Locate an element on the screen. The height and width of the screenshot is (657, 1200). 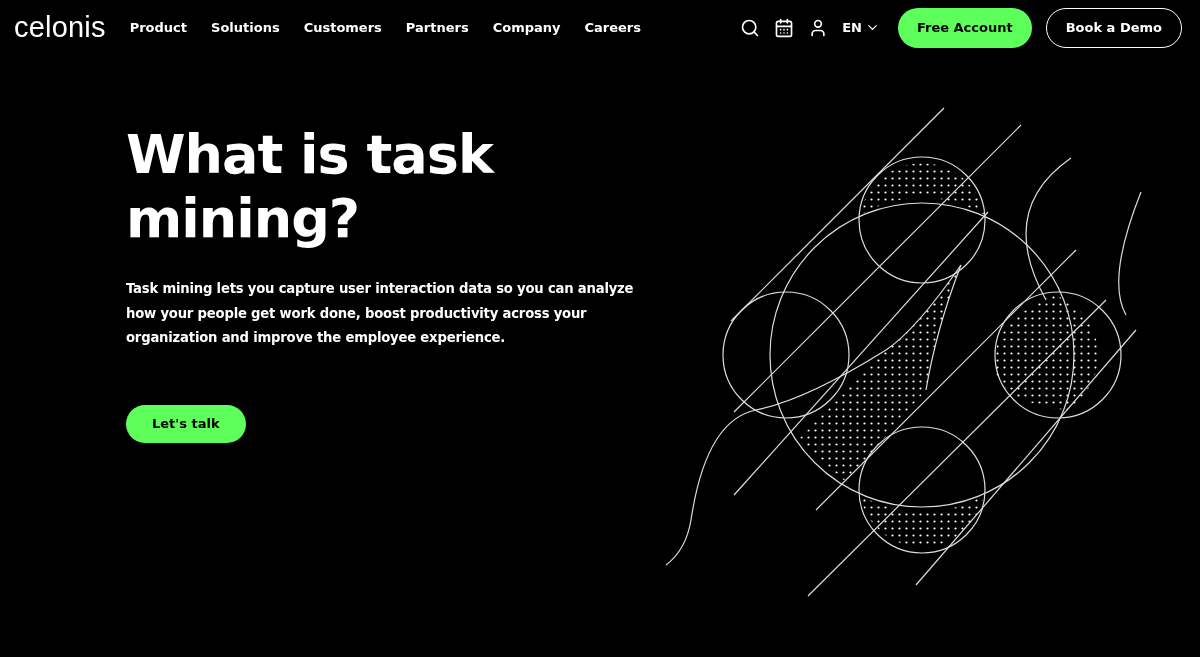
nav-link: Company is located at coordinates (526, 27).